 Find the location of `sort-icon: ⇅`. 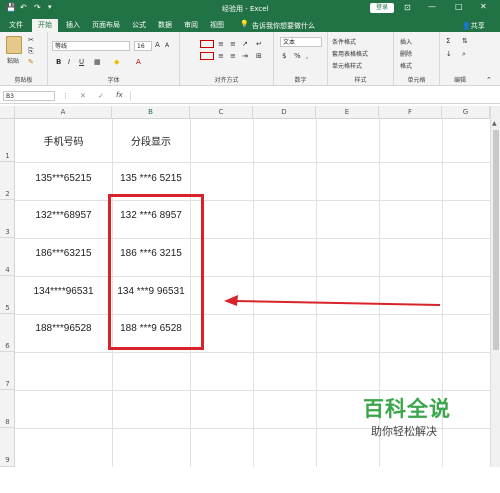

sort-icon: ⇅ is located at coordinates (465, 41).